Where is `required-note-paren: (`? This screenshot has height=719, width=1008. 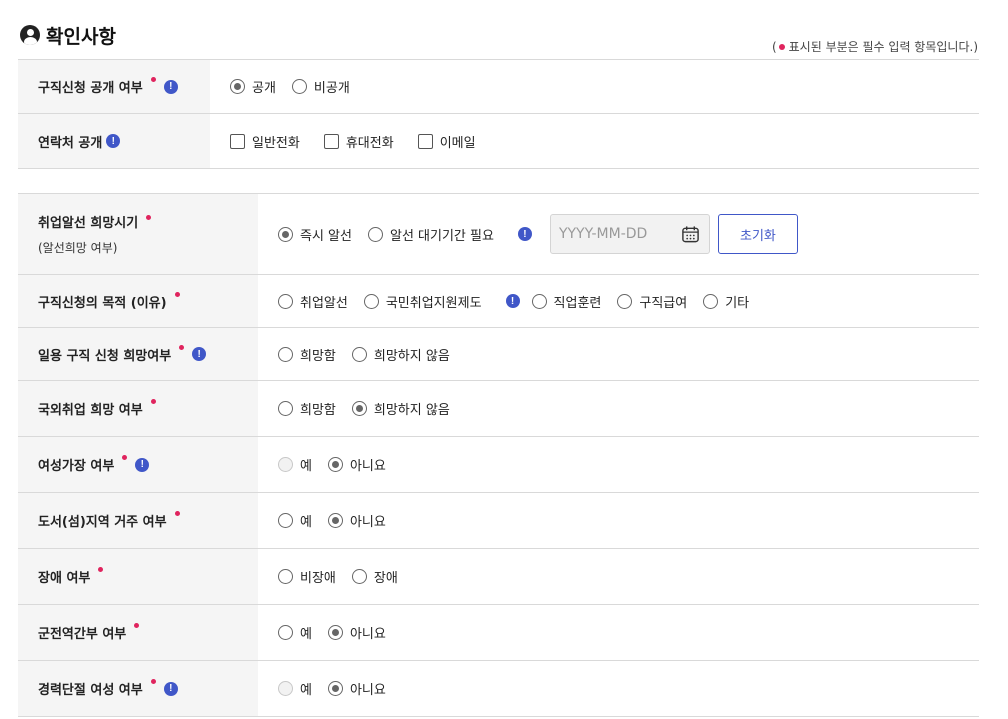 required-note-paren: ( is located at coordinates (774, 46).